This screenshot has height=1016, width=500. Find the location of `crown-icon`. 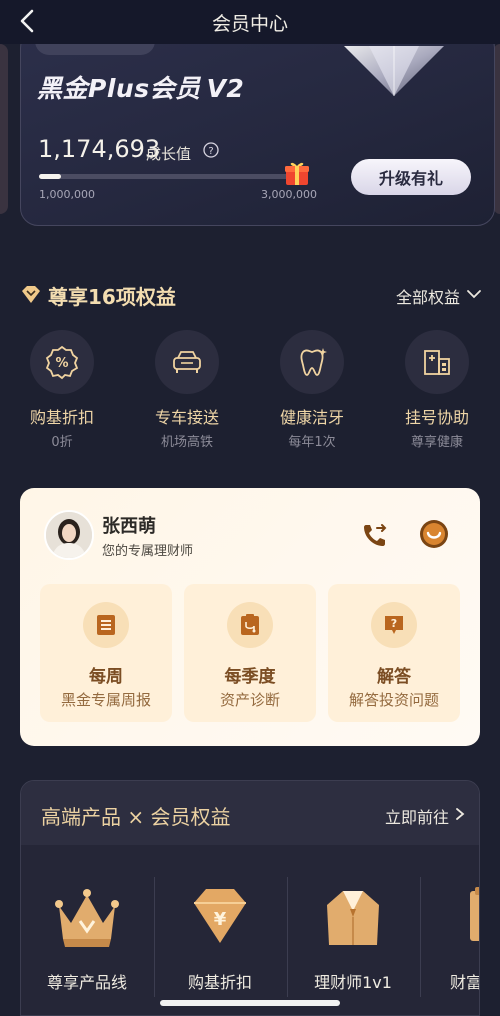

crown-icon is located at coordinates (87, 918).